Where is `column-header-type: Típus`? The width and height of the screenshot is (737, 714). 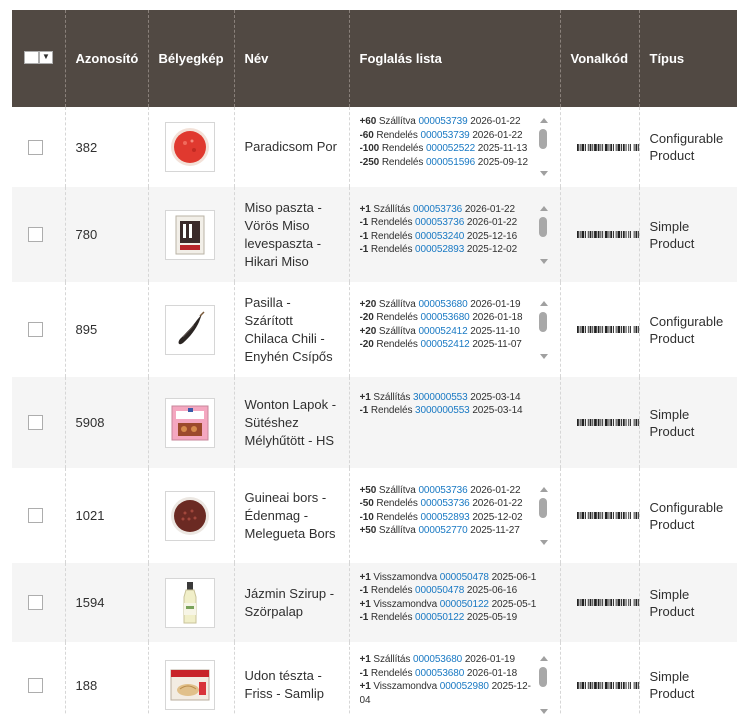
column-header-type: Típus is located at coordinates (687, 58).